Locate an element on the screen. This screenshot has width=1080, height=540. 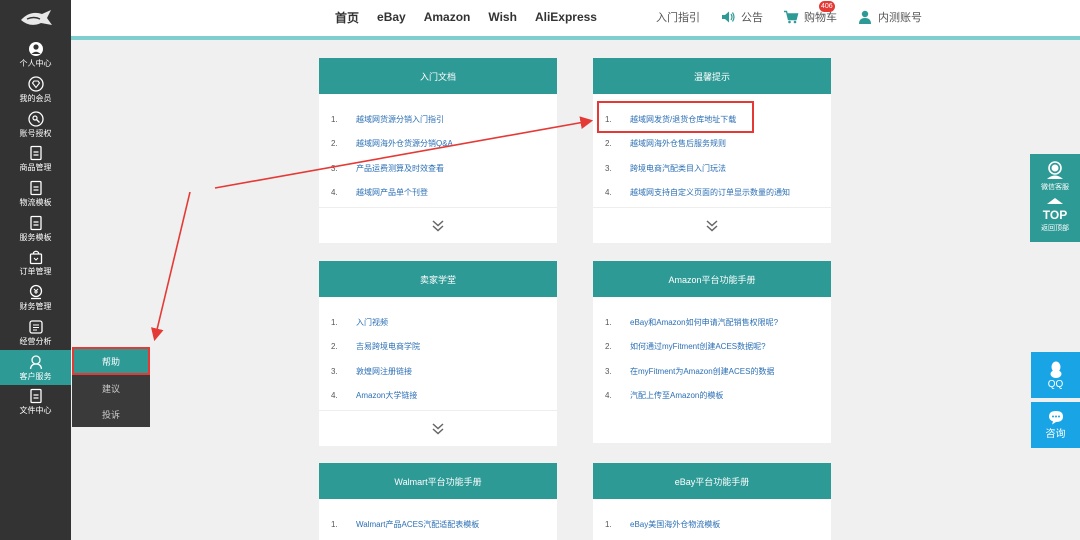
list-item: 2. 吉易跨境电商学院 is located at coordinates (437, 347).